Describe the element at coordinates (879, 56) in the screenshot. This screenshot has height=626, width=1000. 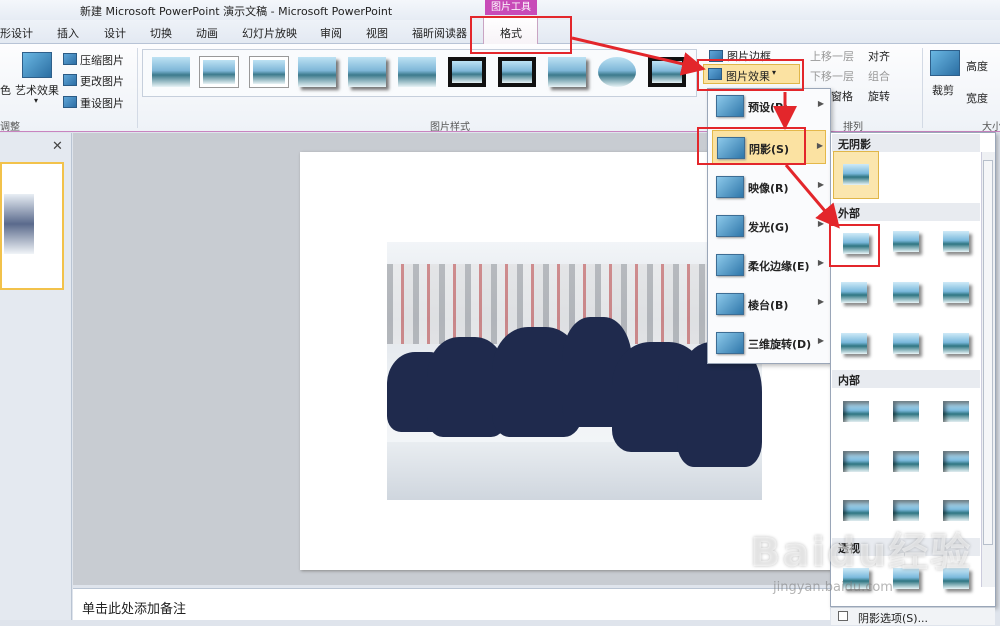
I see `align-button: 对齐` at that location.